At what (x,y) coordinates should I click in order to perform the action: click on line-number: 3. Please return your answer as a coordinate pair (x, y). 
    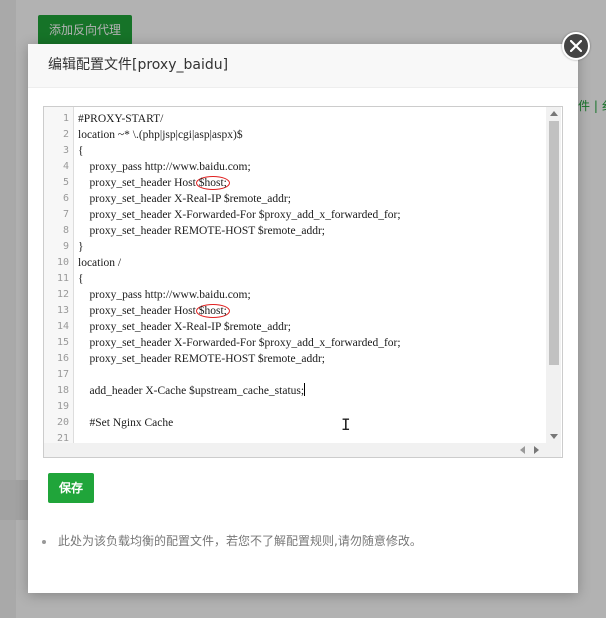
    Looking at the image, I should click on (65, 150).